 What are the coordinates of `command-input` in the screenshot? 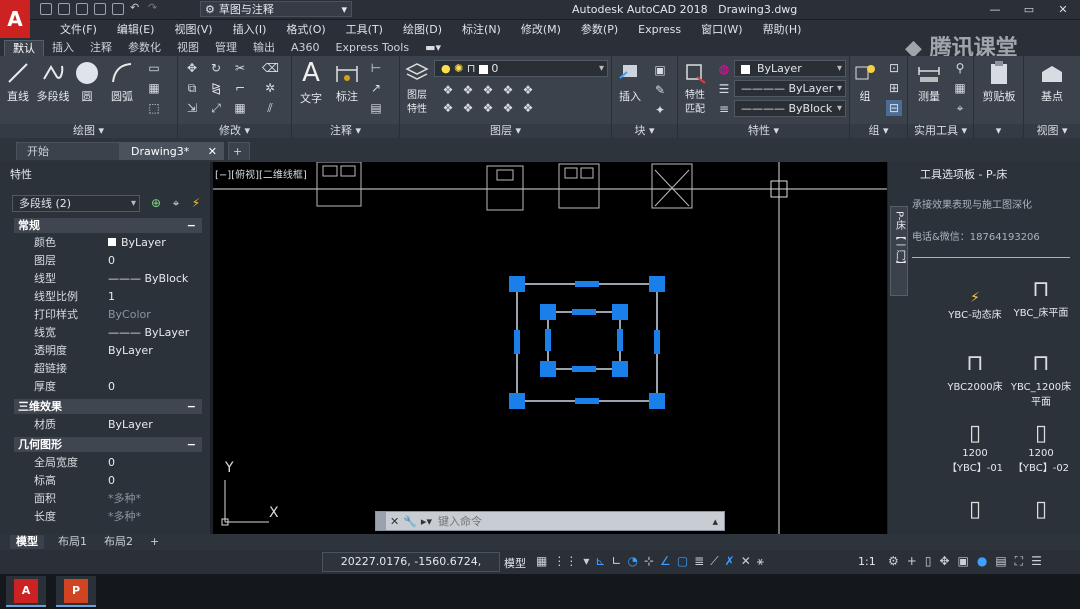 It's located at (575, 521).